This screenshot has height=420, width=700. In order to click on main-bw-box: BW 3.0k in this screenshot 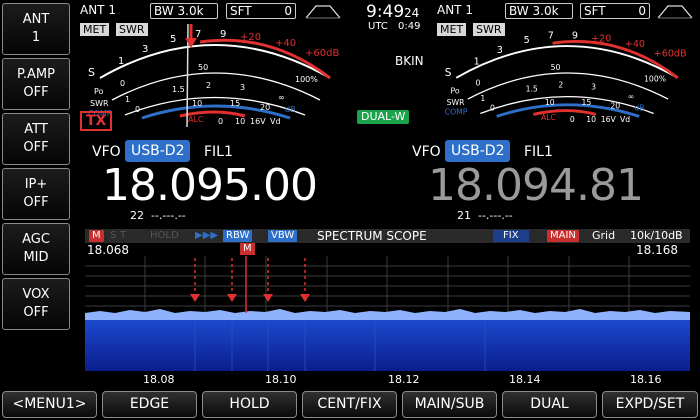, I will do `click(184, 11)`.